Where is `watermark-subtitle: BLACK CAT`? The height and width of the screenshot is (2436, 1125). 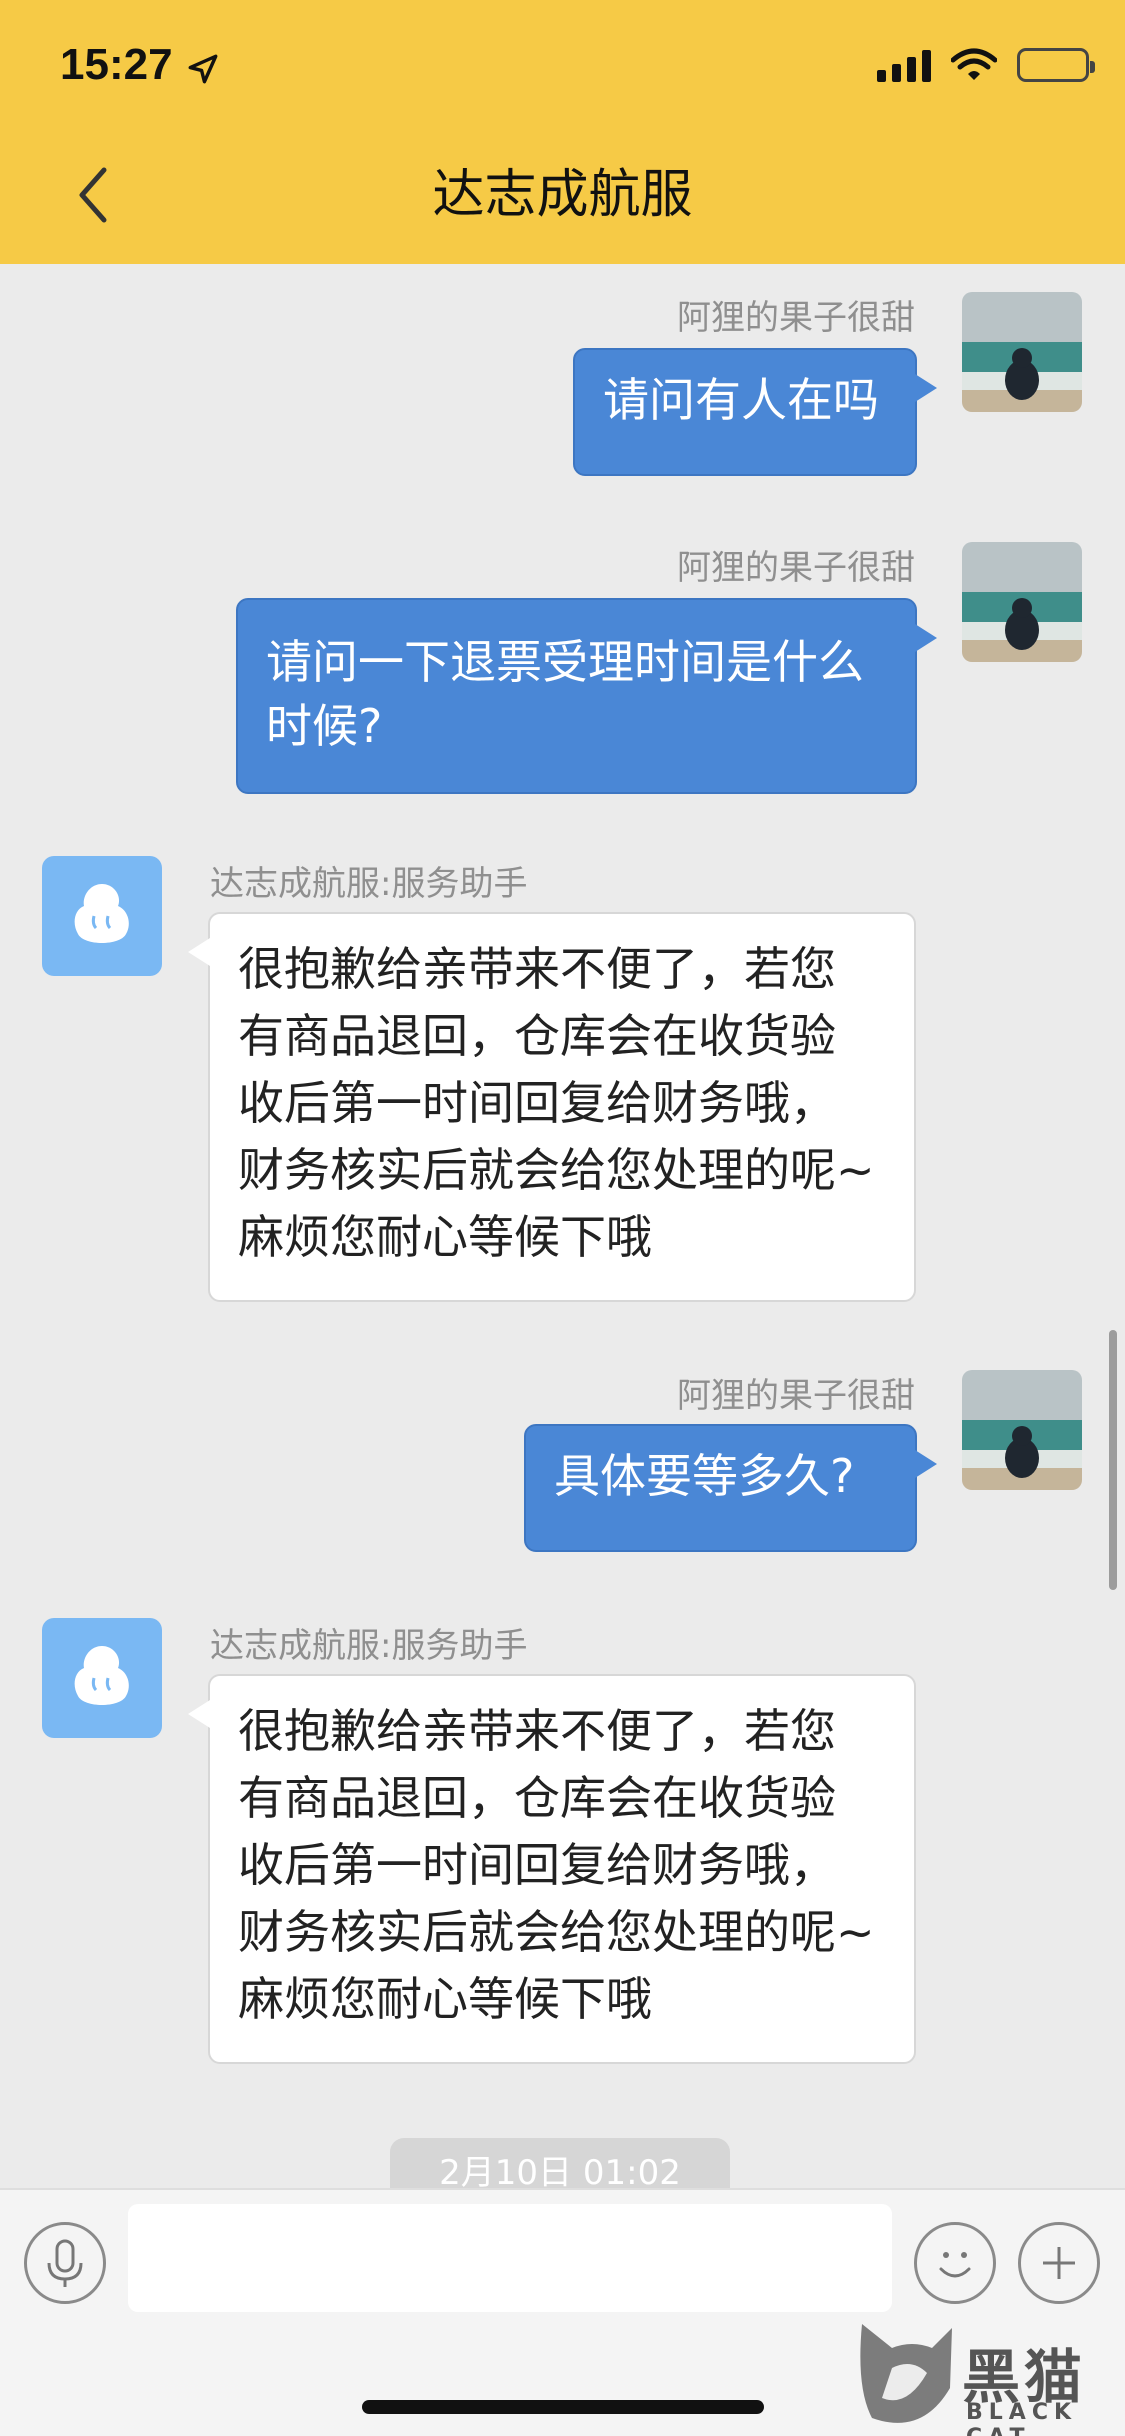
watermark-subtitle: BLACK CAT is located at coordinates (1022, 2418).